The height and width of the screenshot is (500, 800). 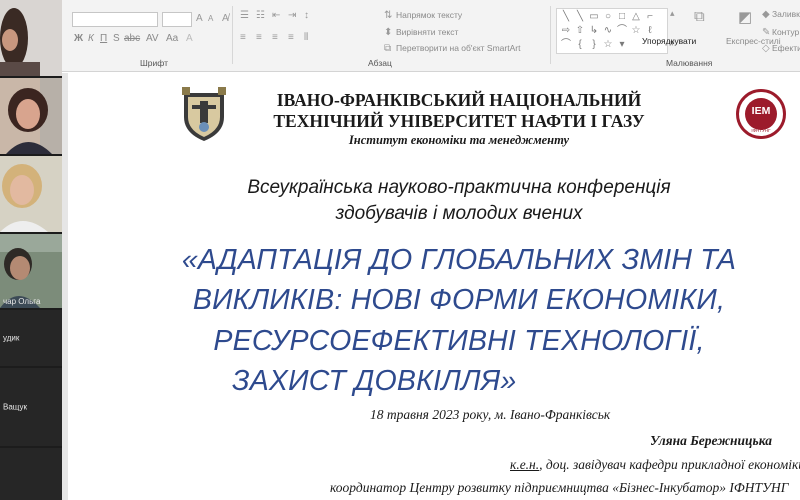 I want to click on align-text-icon: ⬍, so click(x=388, y=32).